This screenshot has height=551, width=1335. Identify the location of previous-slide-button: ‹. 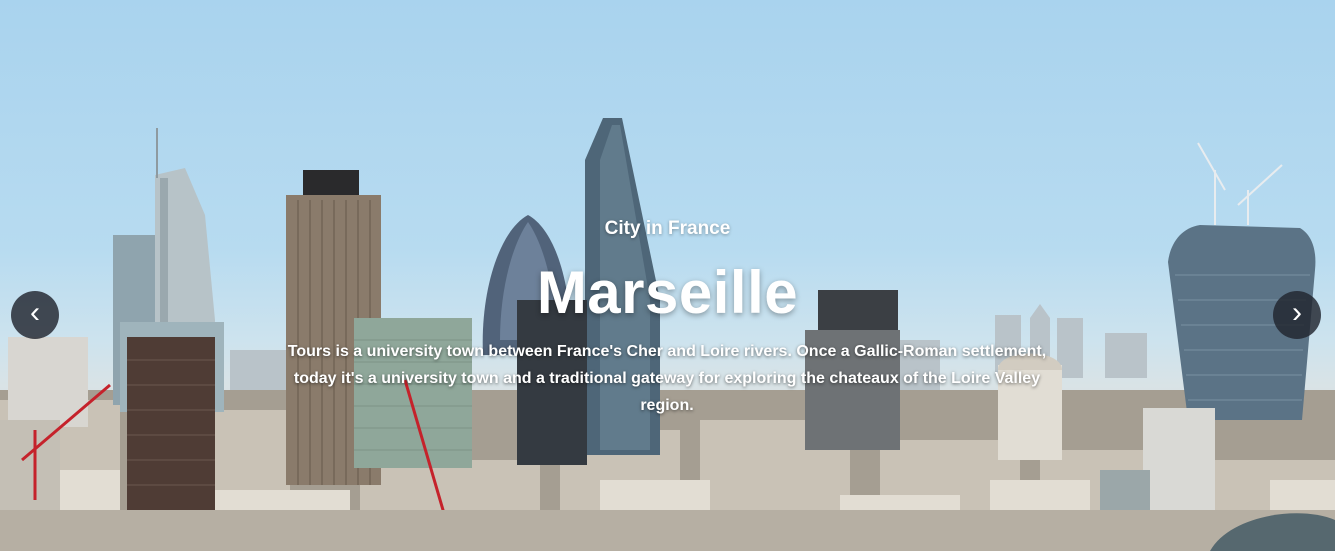
(35, 315).